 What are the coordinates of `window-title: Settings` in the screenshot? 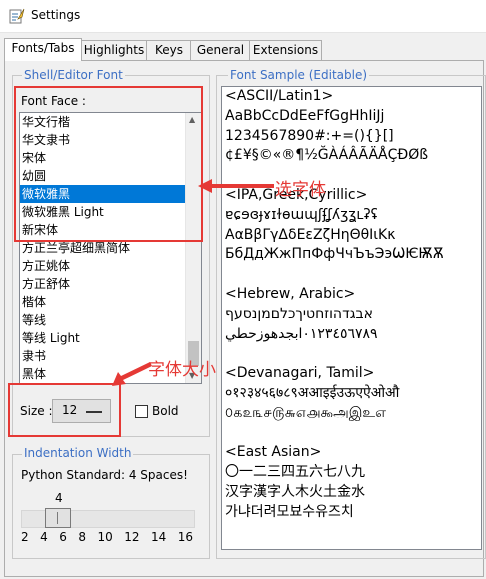 It's located at (56, 15).